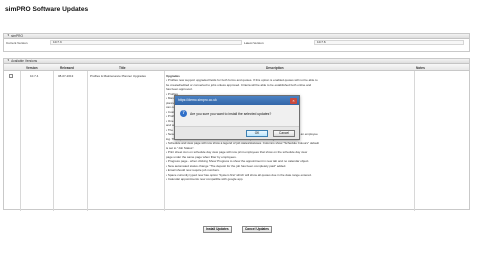  What do you see at coordinates (197, 100) in the screenshot?
I see `dialog-title: https://demo.simpro.co.uk` at bounding box center [197, 100].